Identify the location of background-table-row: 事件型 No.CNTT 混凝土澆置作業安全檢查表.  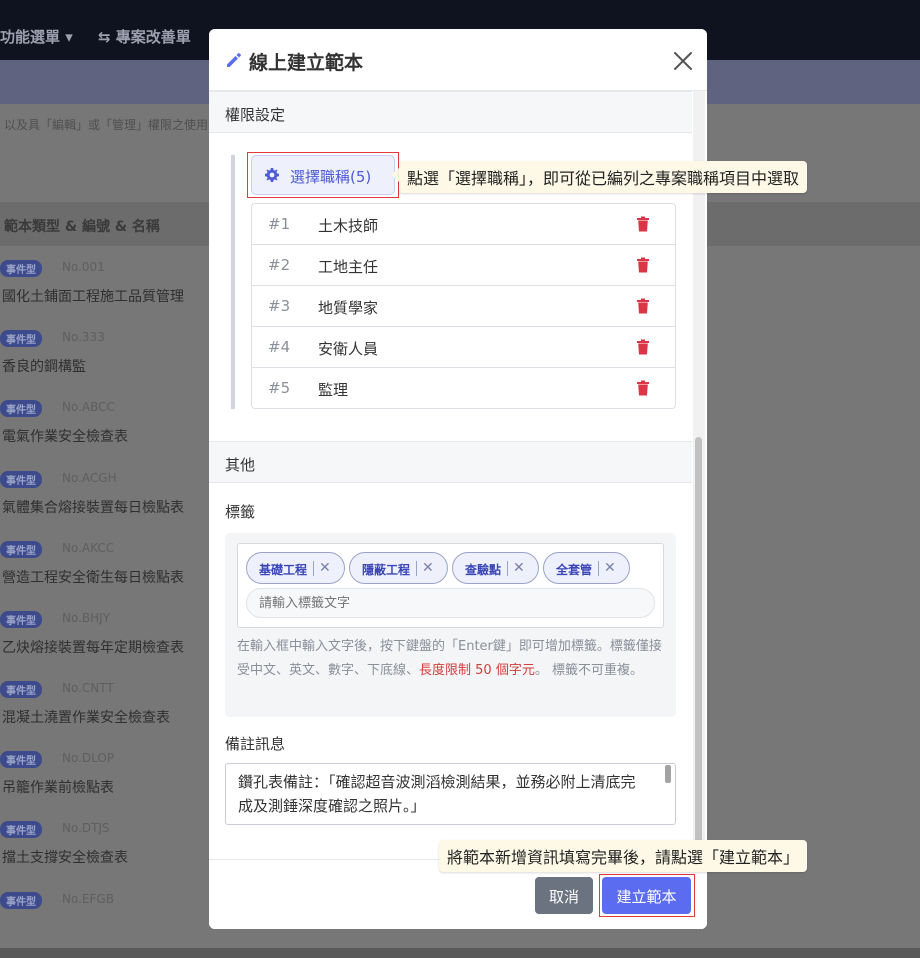
(105, 716).